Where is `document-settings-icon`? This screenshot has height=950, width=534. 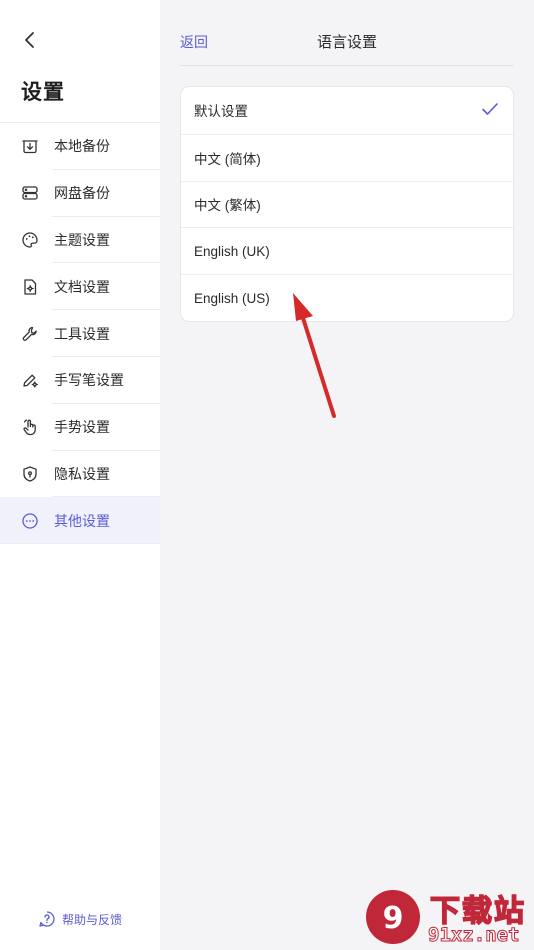
document-settings-icon is located at coordinates (30, 287).